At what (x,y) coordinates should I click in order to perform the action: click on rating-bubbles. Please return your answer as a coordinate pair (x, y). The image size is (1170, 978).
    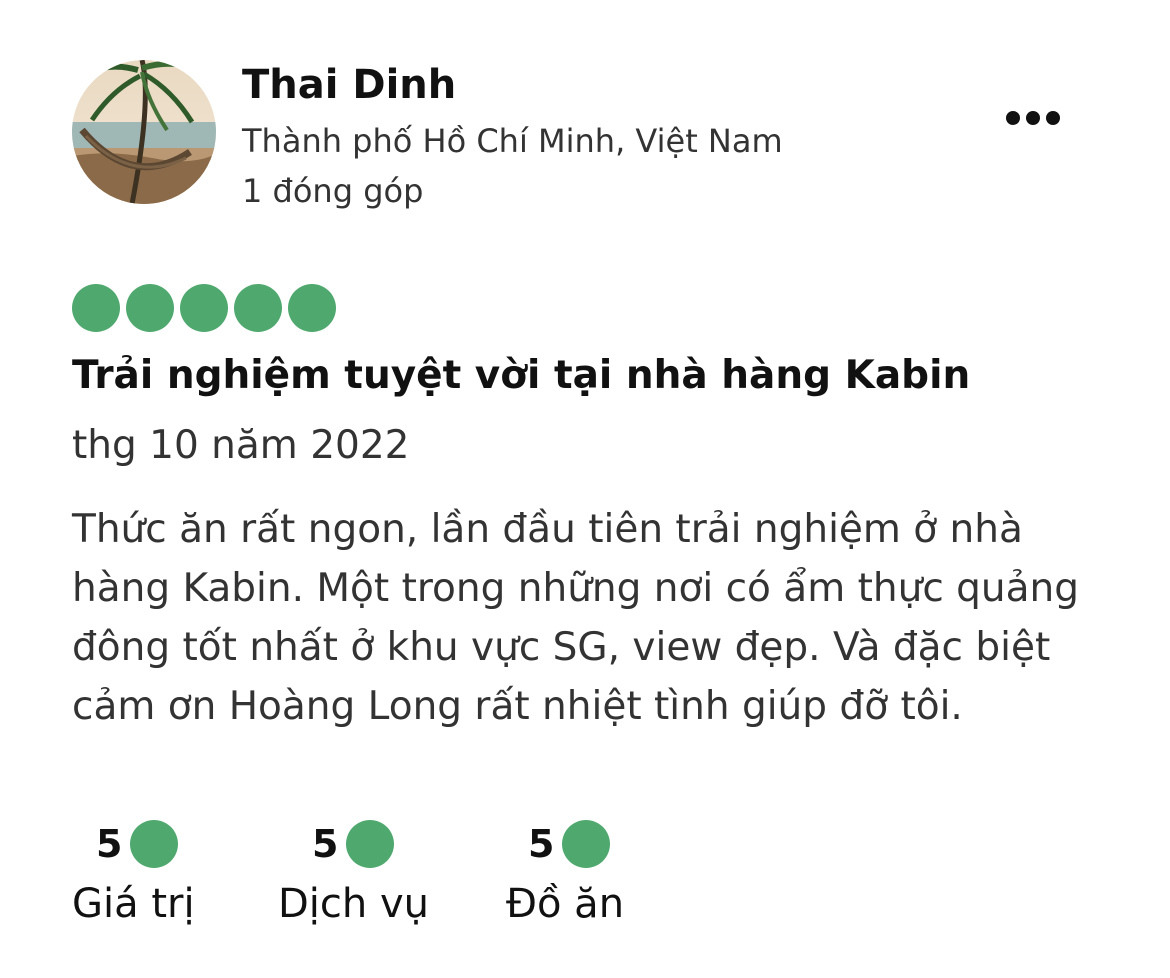
    Looking at the image, I should click on (204, 308).